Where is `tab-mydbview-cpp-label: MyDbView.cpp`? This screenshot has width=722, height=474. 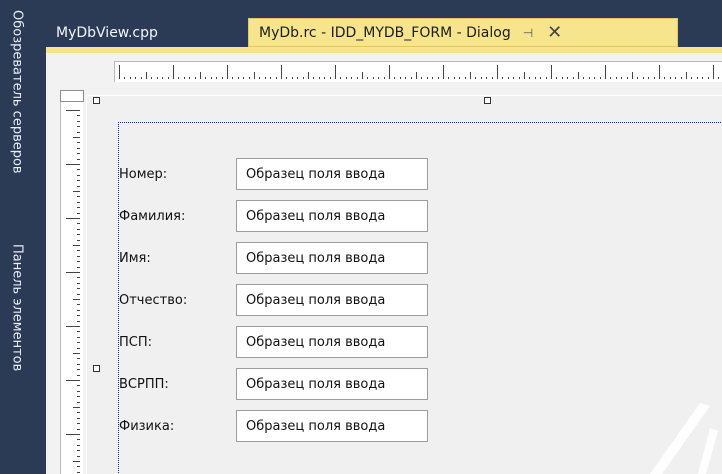
tab-mydbview-cpp-label: MyDbView.cpp is located at coordinates (107, 32).